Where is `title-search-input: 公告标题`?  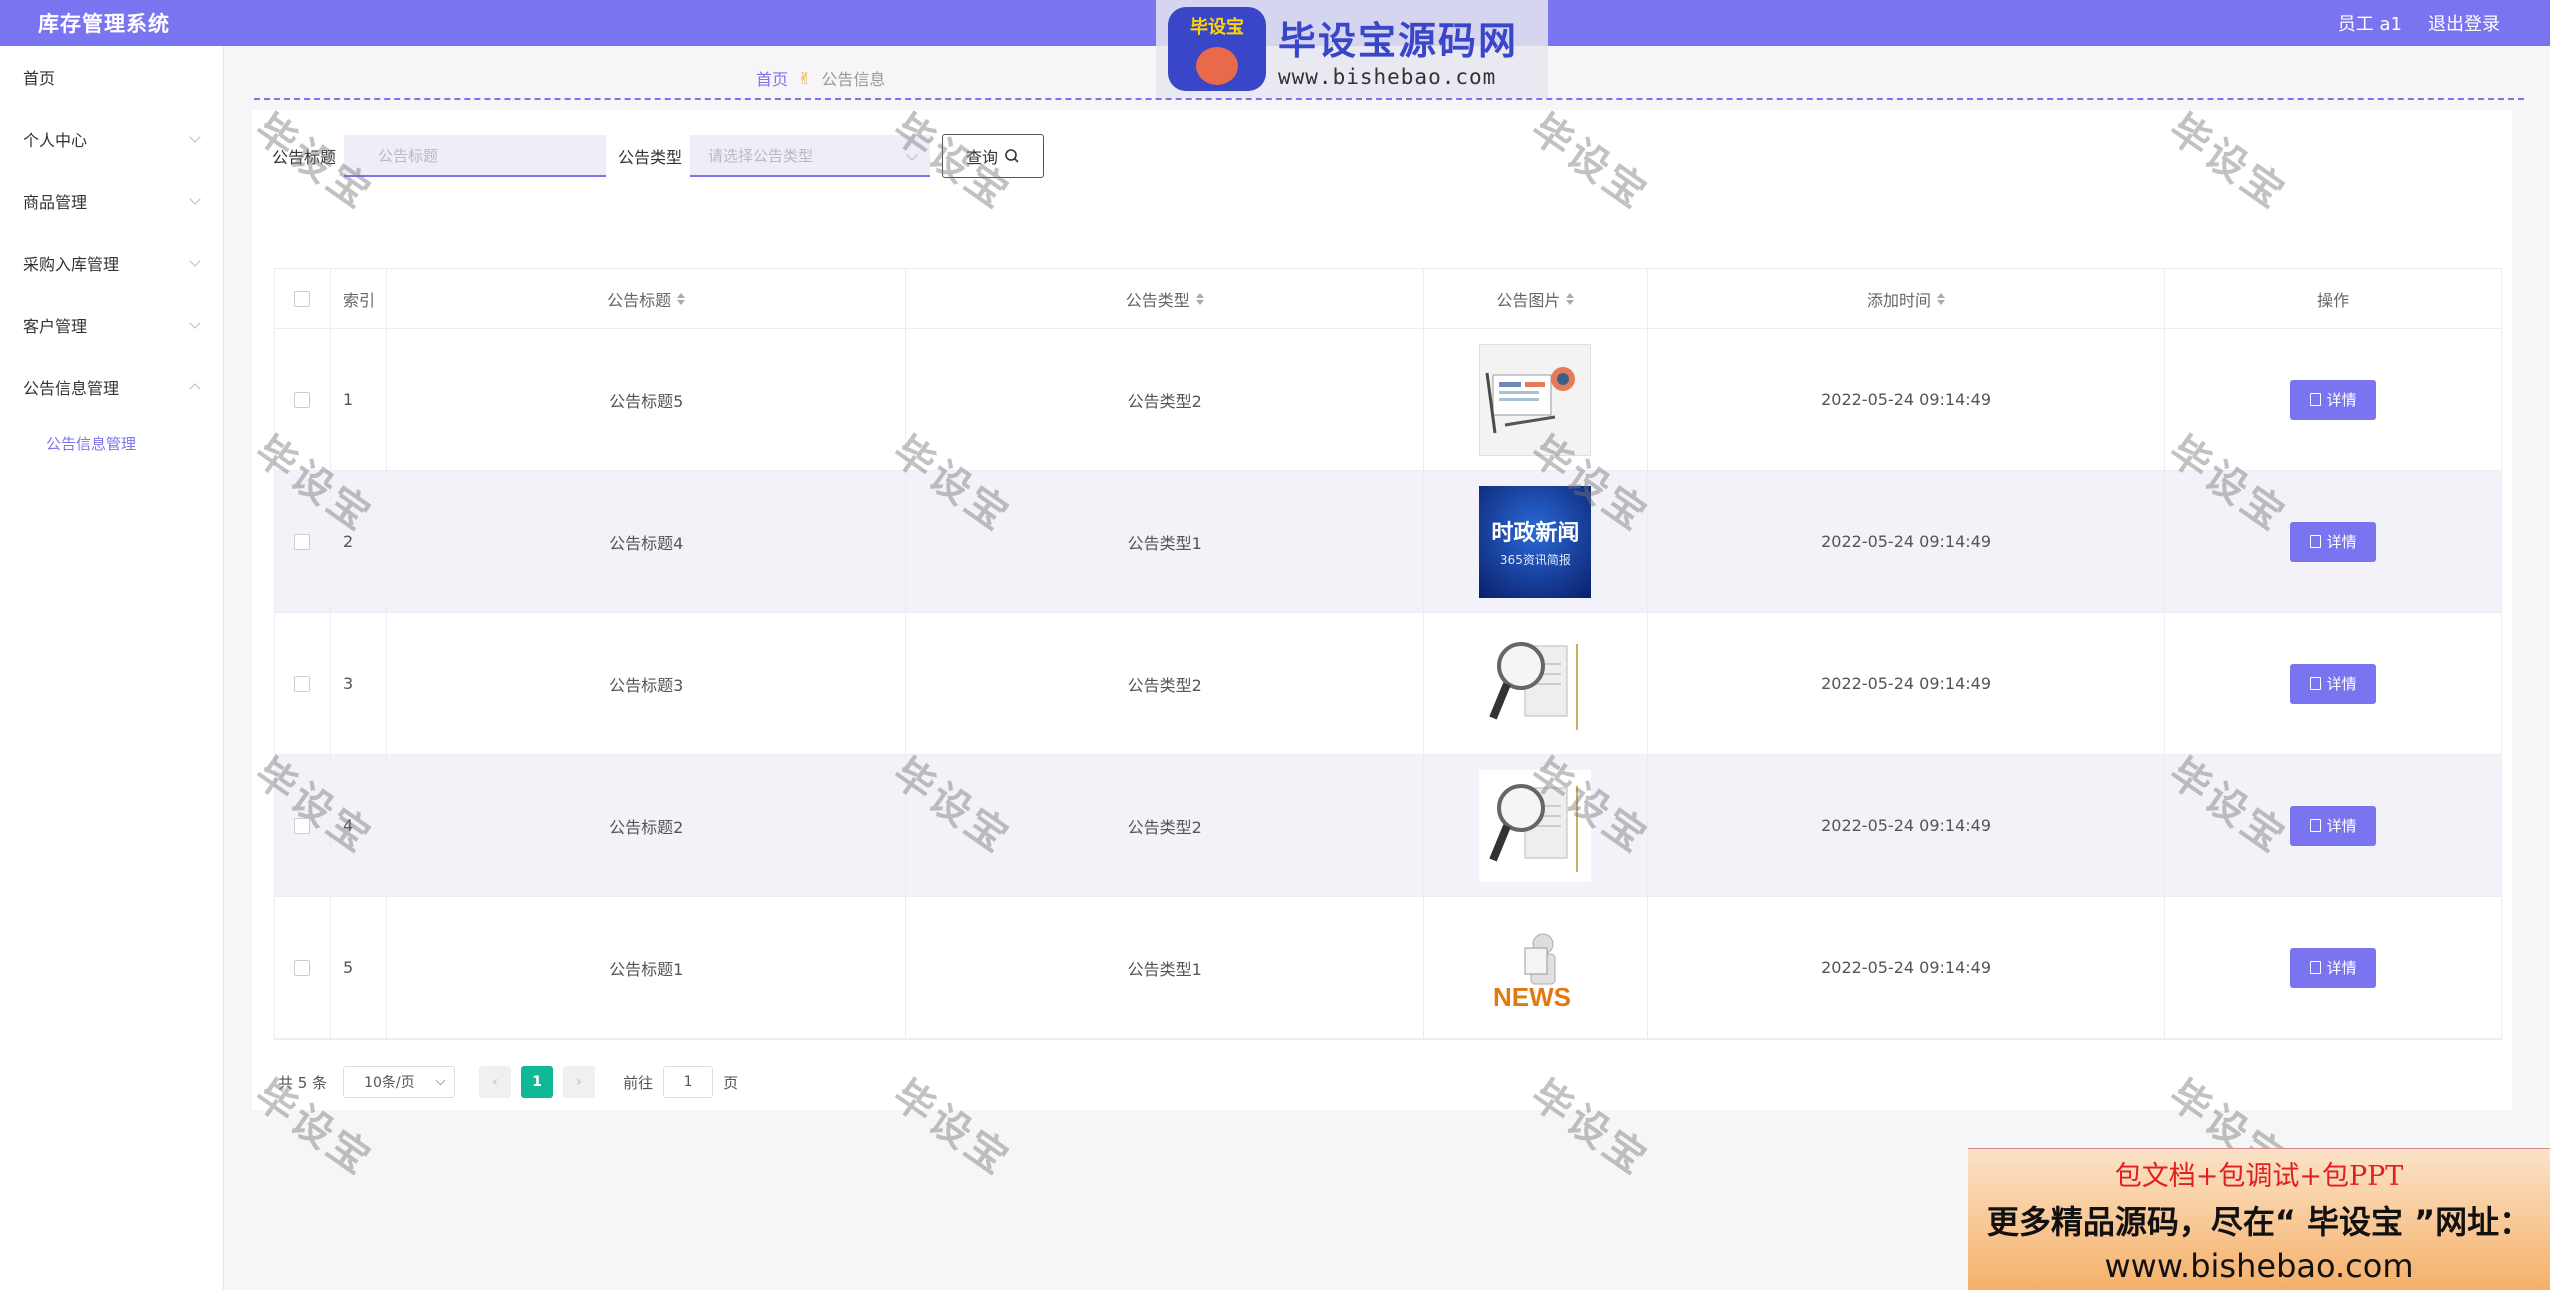 title-search-input: 公告标题 is located at coordinates (475, 156).